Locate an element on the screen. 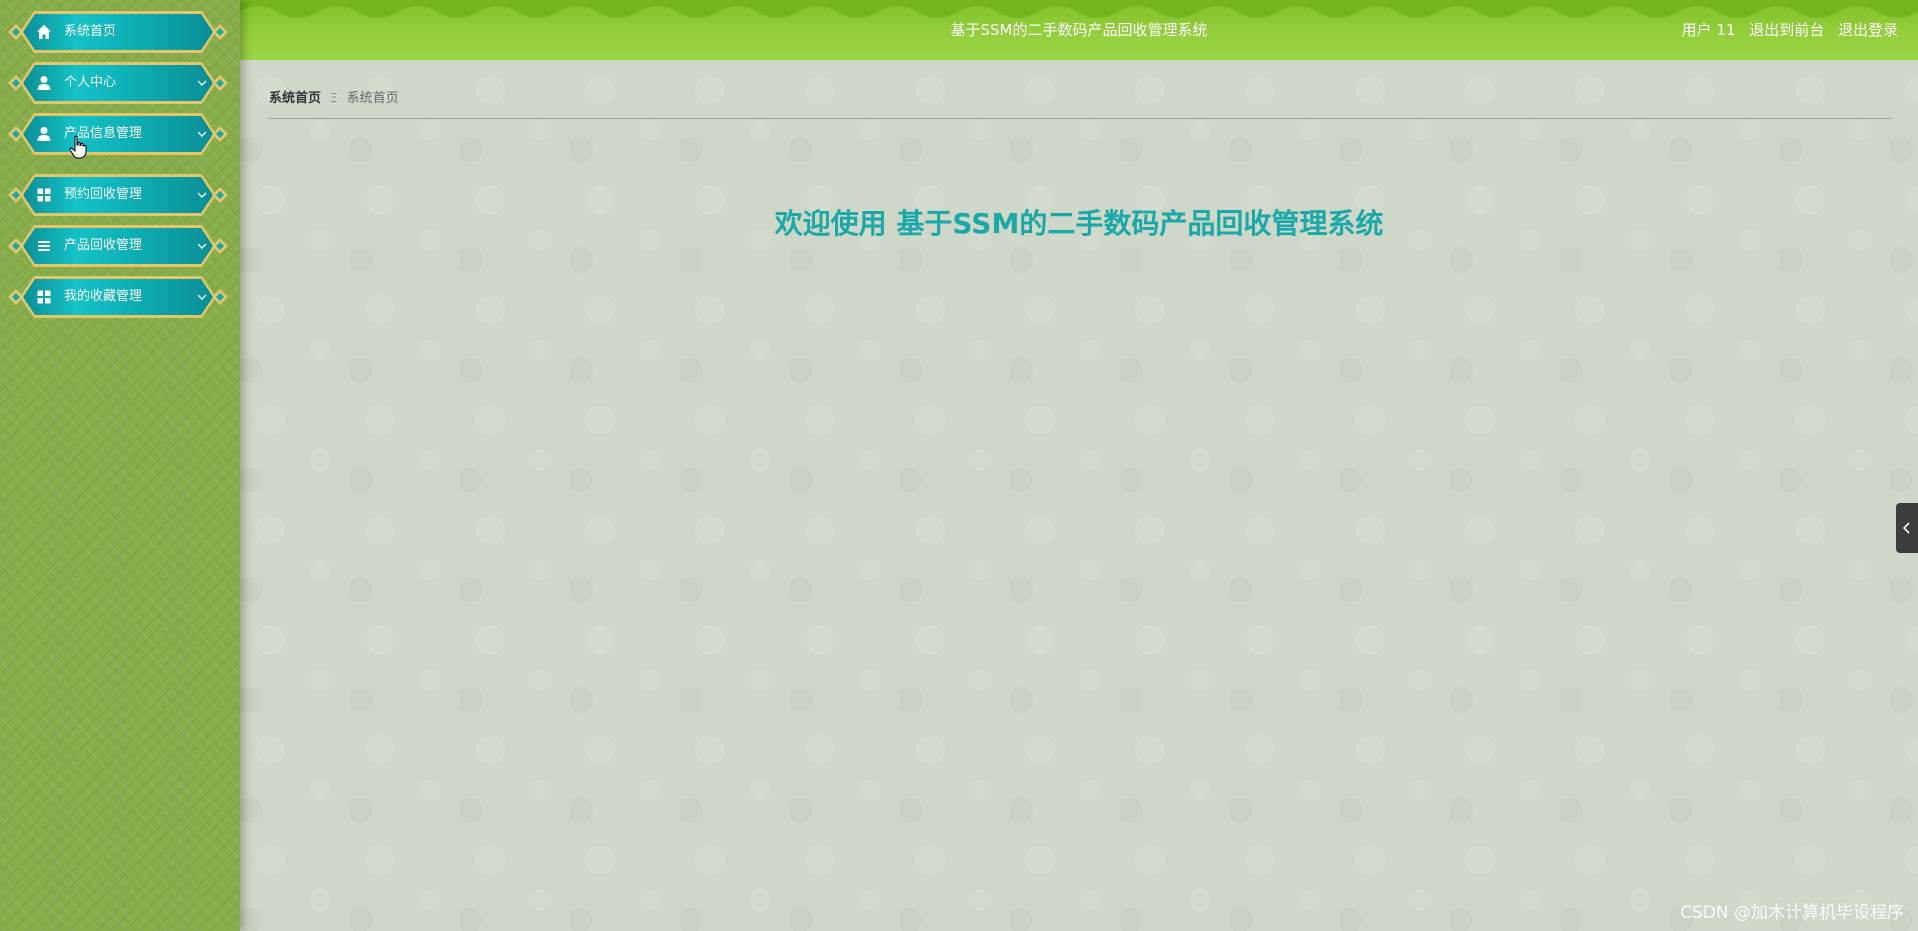  sidebar-item-personal-center: 个人中心 is located at coordinates (118, 83).